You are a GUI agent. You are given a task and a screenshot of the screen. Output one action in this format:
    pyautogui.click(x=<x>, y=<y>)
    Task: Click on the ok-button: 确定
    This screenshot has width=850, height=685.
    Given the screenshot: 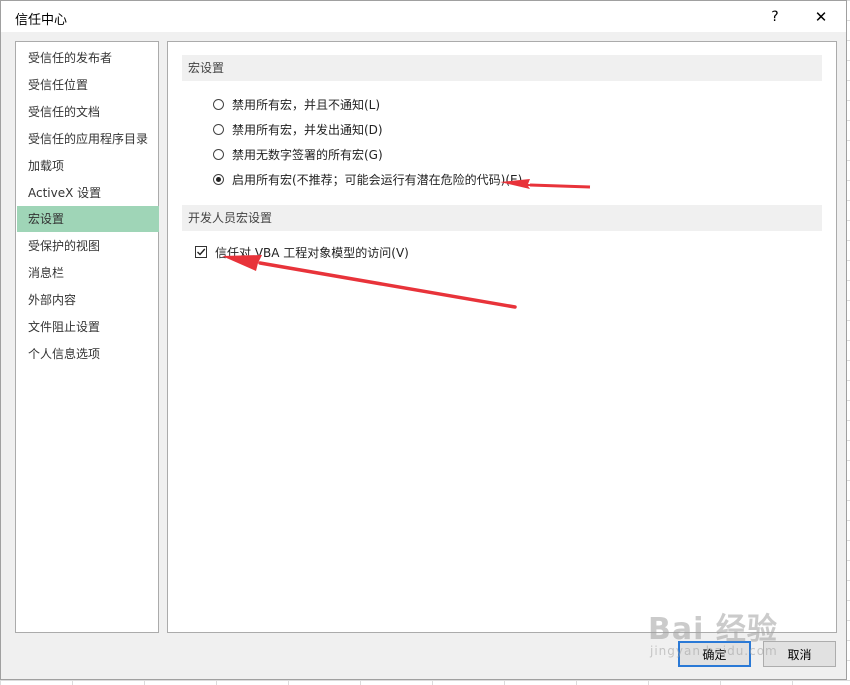 What is the action you would take?
    pyautogui.click(x=714, y=654)
    